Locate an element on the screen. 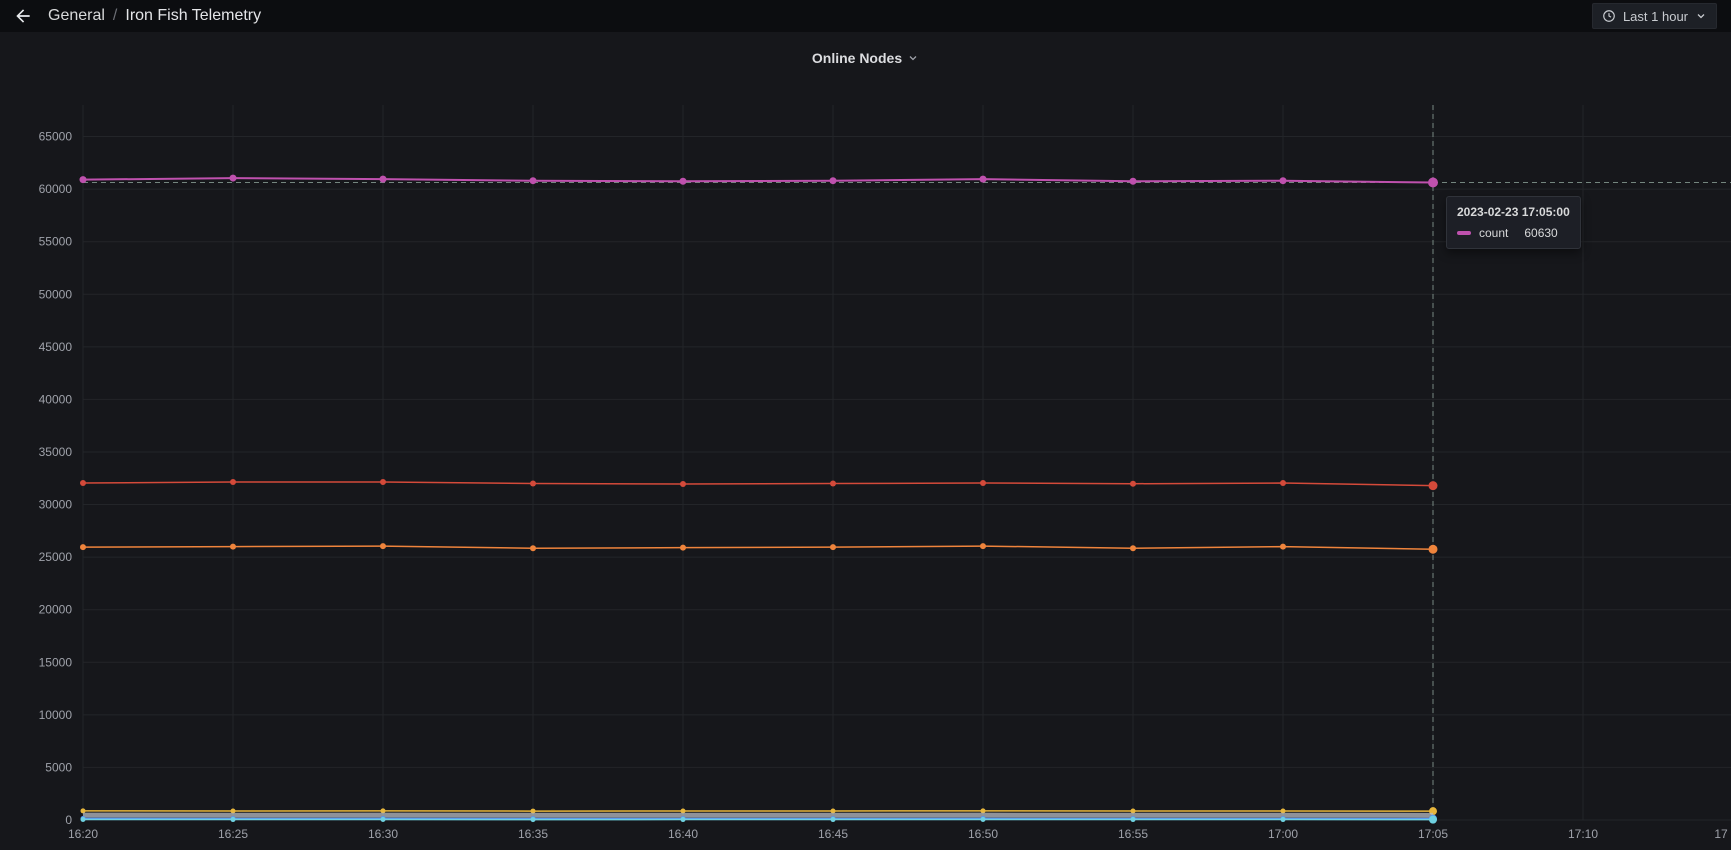  svg-text: 20000 is located at coordinates (56, 610).